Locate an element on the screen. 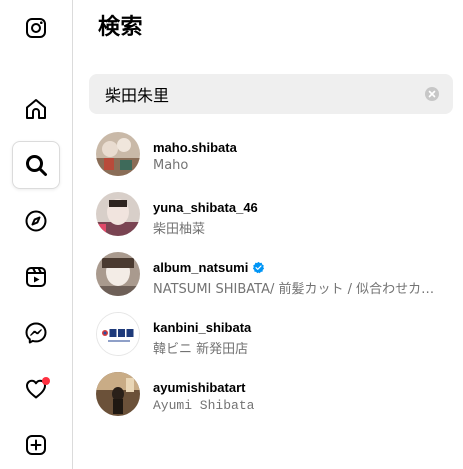 Image resolution: width=463 pixels, height=469 pixels. search-icon is located at coordinates (36, 165).